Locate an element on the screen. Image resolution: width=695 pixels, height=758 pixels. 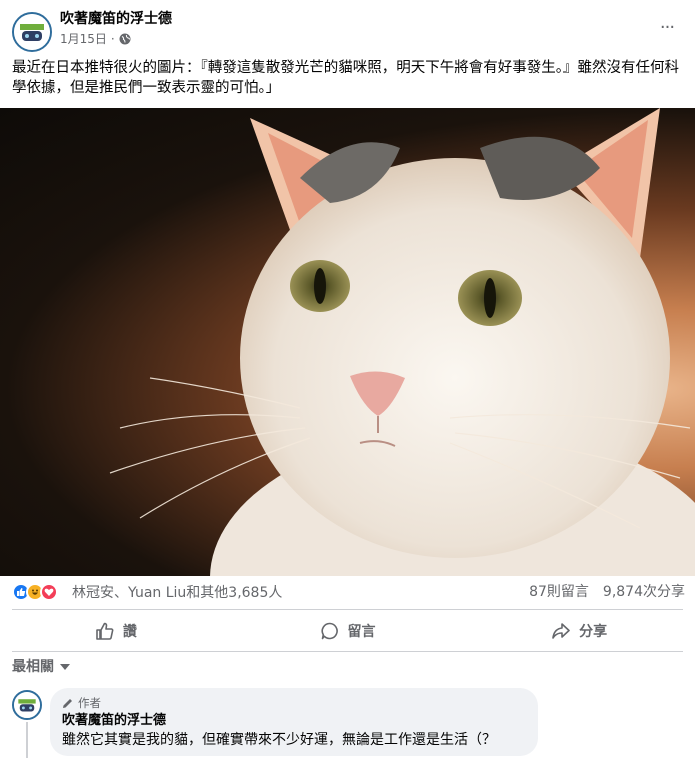
engagement-counts: 87則留言 9,874次分享 is located at coordinates (607, 592).